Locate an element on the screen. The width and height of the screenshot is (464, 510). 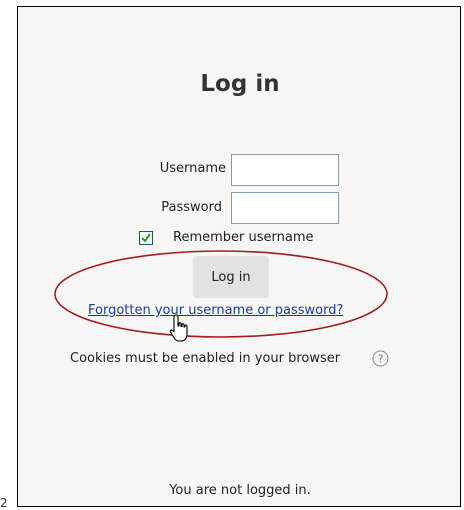
help-question-icon: ? is located at coordinates (380, 358).